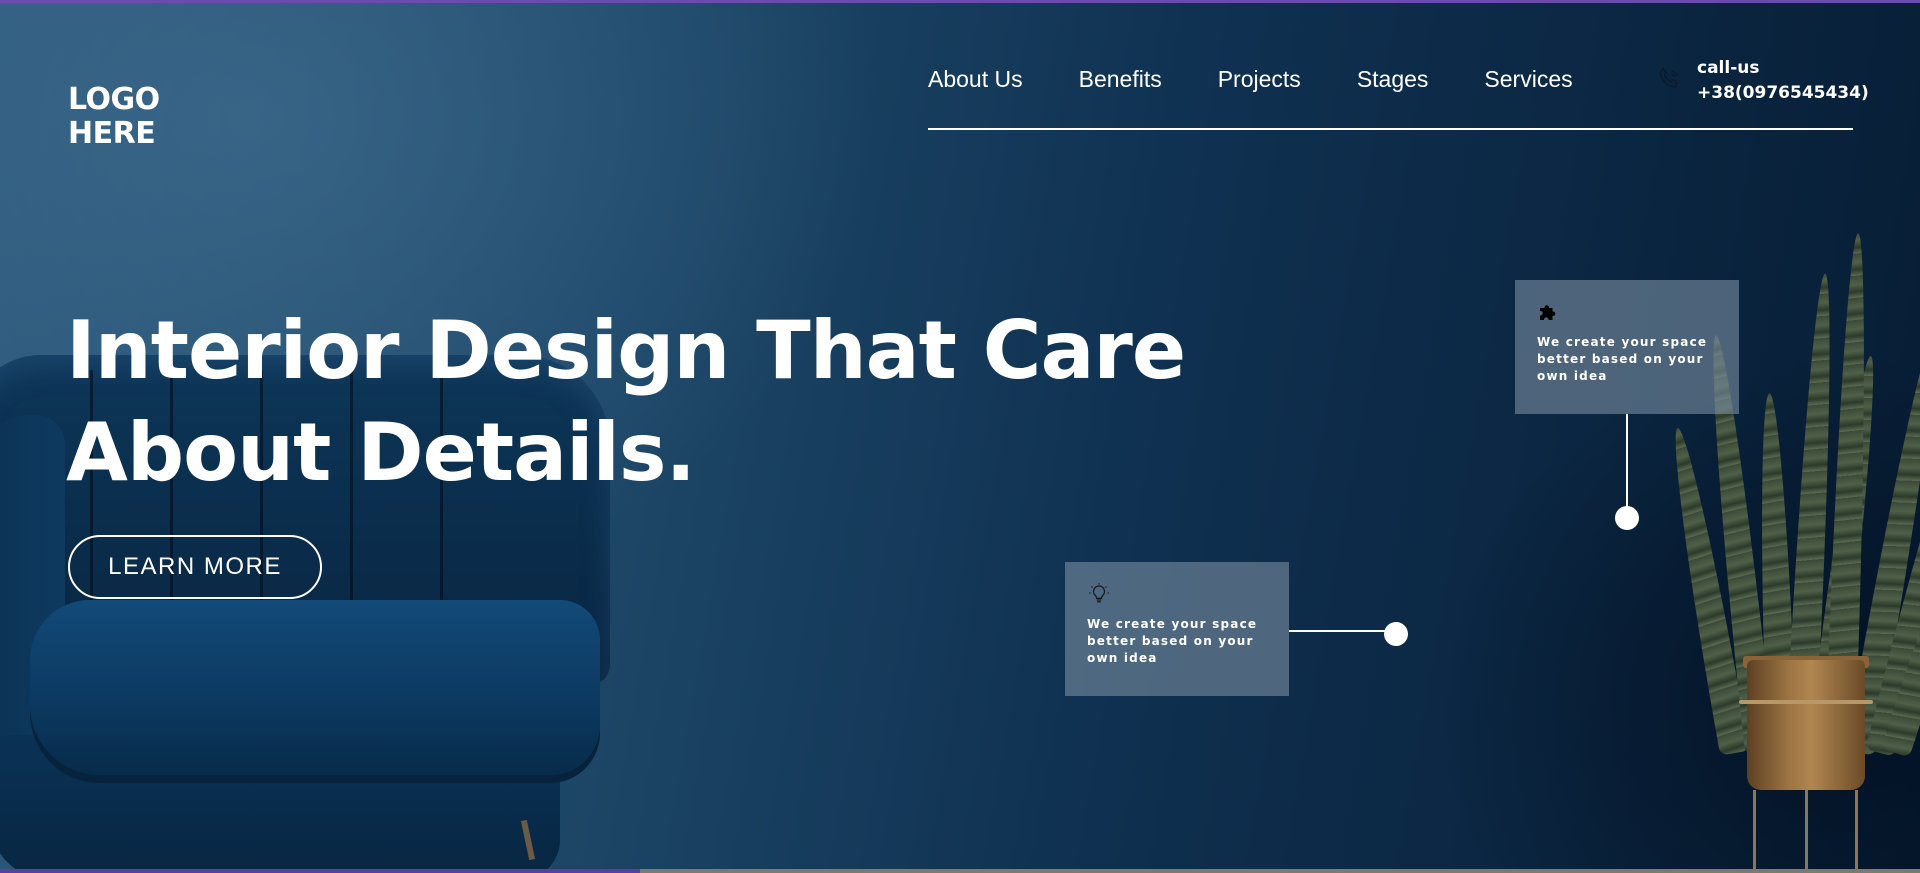 The height and width of the screenshot is (873, 1920). What do you see at coordinates (315, 687) in the screenshot?
I see `armchair-seat` at bounding box center [315, 687].